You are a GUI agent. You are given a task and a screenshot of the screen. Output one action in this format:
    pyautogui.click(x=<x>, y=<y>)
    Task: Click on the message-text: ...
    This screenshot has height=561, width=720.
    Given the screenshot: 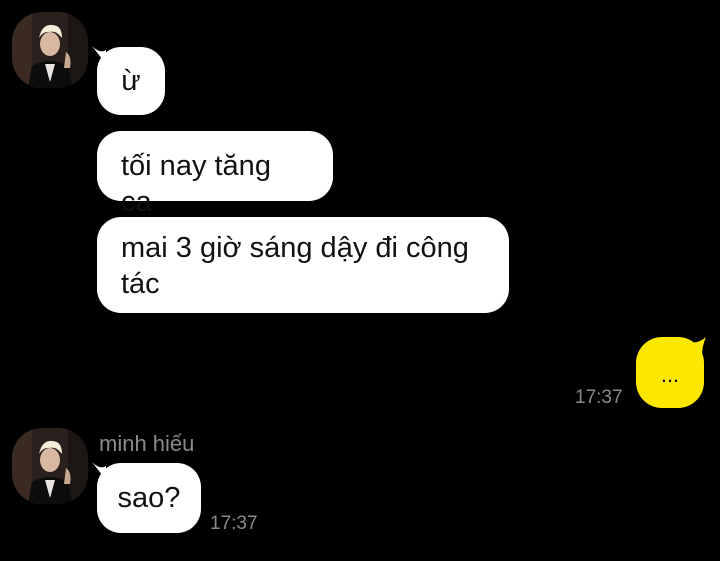 What is the action you would take?
    pyautogui.click(x=670, y=374)
    